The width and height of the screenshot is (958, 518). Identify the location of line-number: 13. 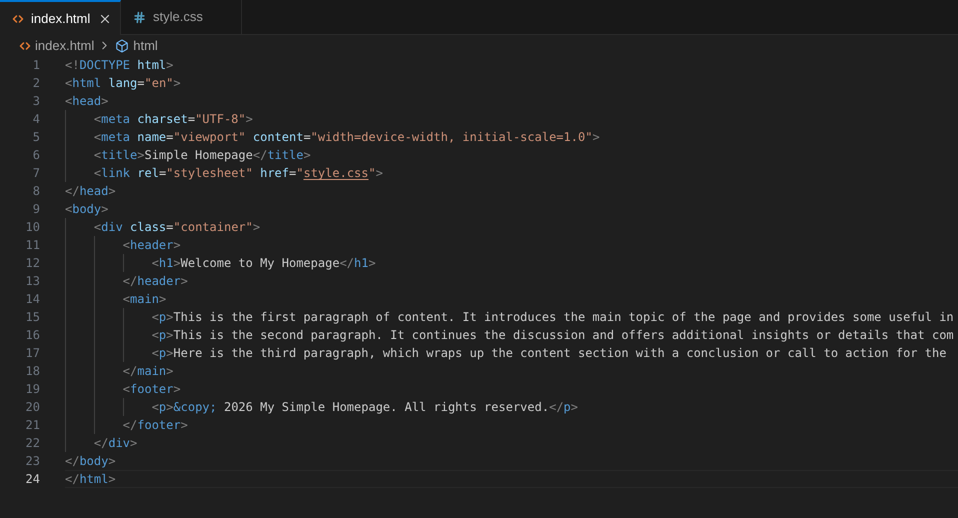
(32, 281).